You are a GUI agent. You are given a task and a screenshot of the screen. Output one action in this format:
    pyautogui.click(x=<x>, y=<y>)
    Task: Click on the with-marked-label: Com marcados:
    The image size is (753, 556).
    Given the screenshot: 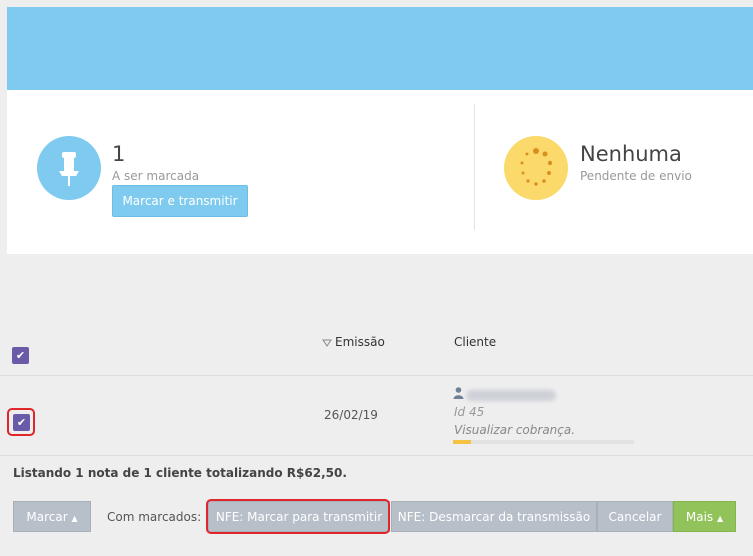 What is the action you would take?
    pyautogui.click(x=154, y=517)
    